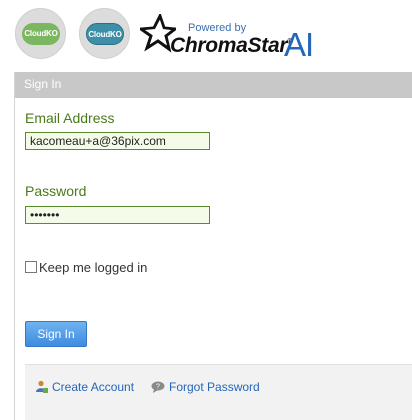 The width and height of the screenshot is (412, 420). I want to click on powered-by-text: Powered by, so click(217, 28).